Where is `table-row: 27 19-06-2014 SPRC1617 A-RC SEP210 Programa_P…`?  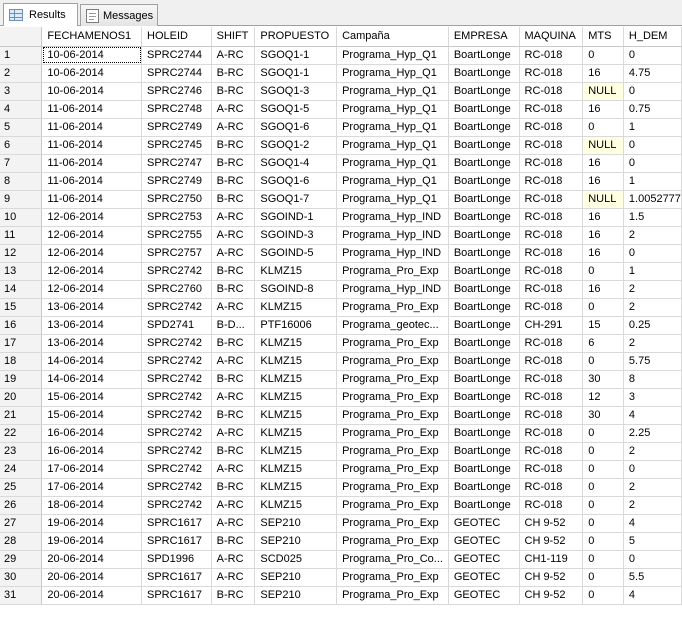 table-row: 27 19-06-2014 SPRC1617 A-RC SEP210 Programa_P… is located at coordinates (341, 523).